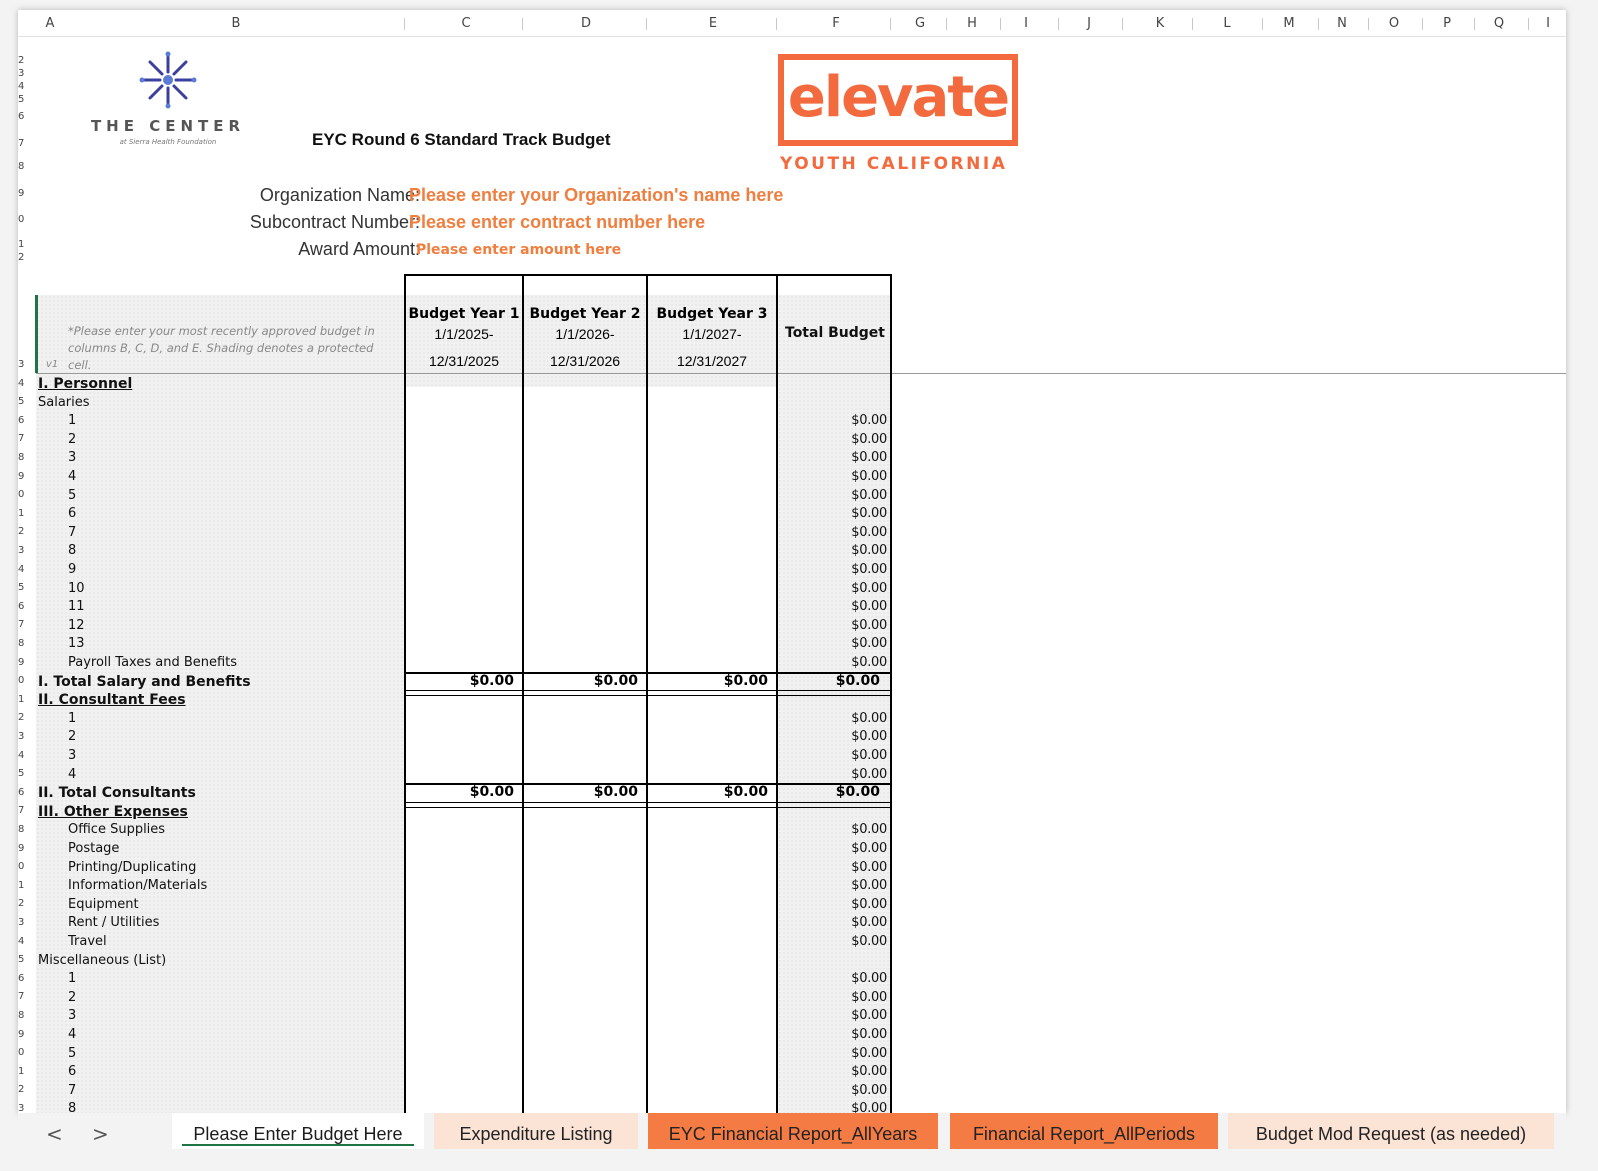 This screenshot has width=1598, height=1171. What do you see at coordinates (1026, 23) in the screenshot?
I see `column-header-8: I` at bounding box center [1026, 23].